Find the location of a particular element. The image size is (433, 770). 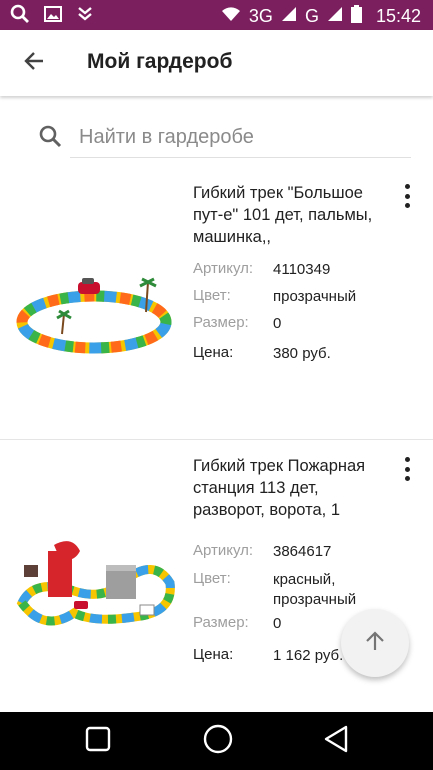

size-value: 0 is located at coordinates (277, 323).